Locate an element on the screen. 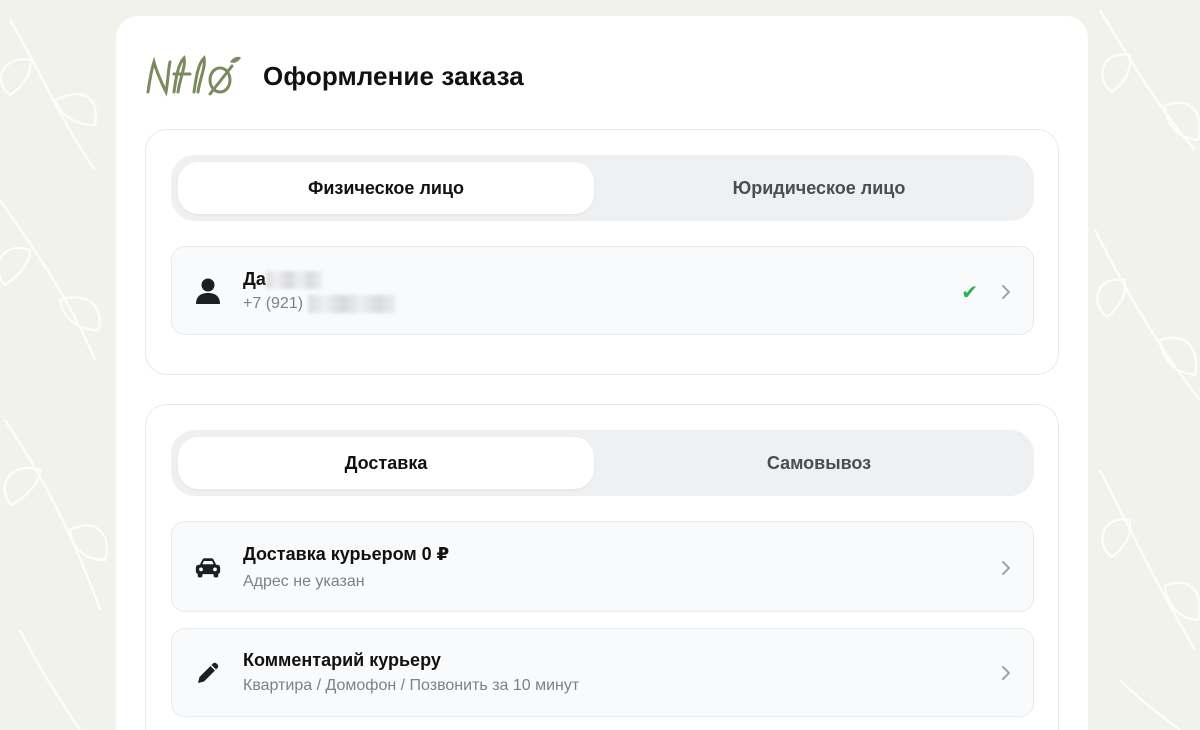 This screenshot has height=730, width=1200. contact-name: Да is located at coordinates (282, 279).